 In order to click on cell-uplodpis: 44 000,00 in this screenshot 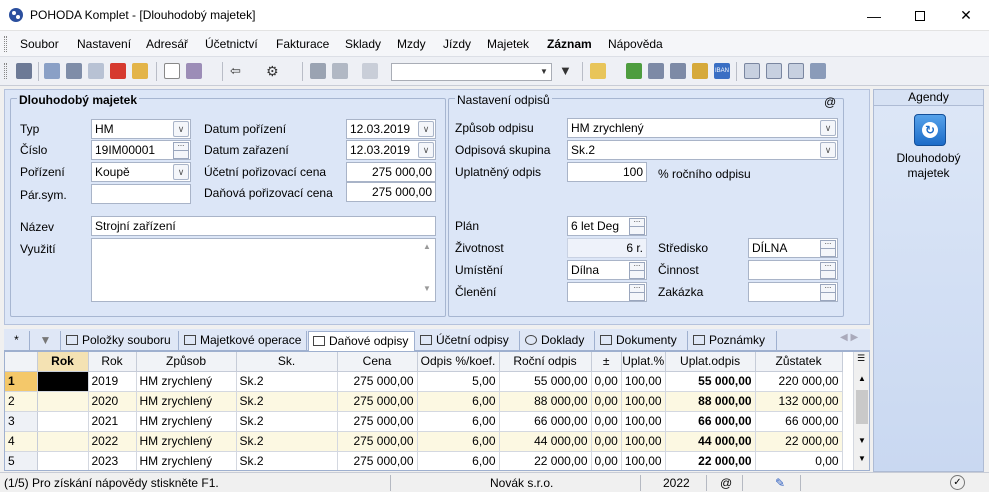, I will do `click(710, 441)`.